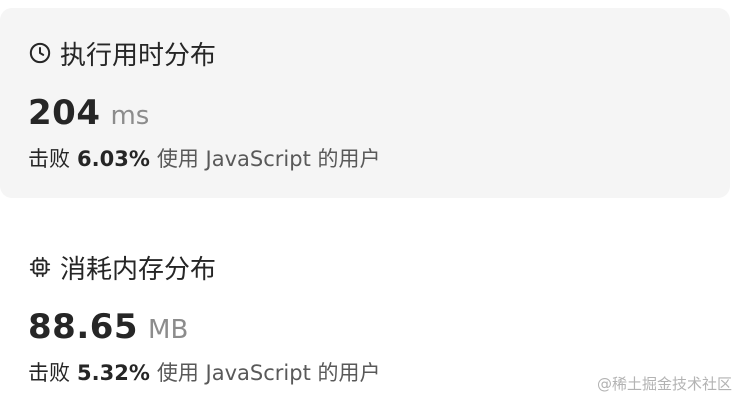 This screenshot has height=404, width=740. Describe the element at coordinates (138, 55) in the screenshot. I see `runtime-card-title: 执行用时分布` at that location.